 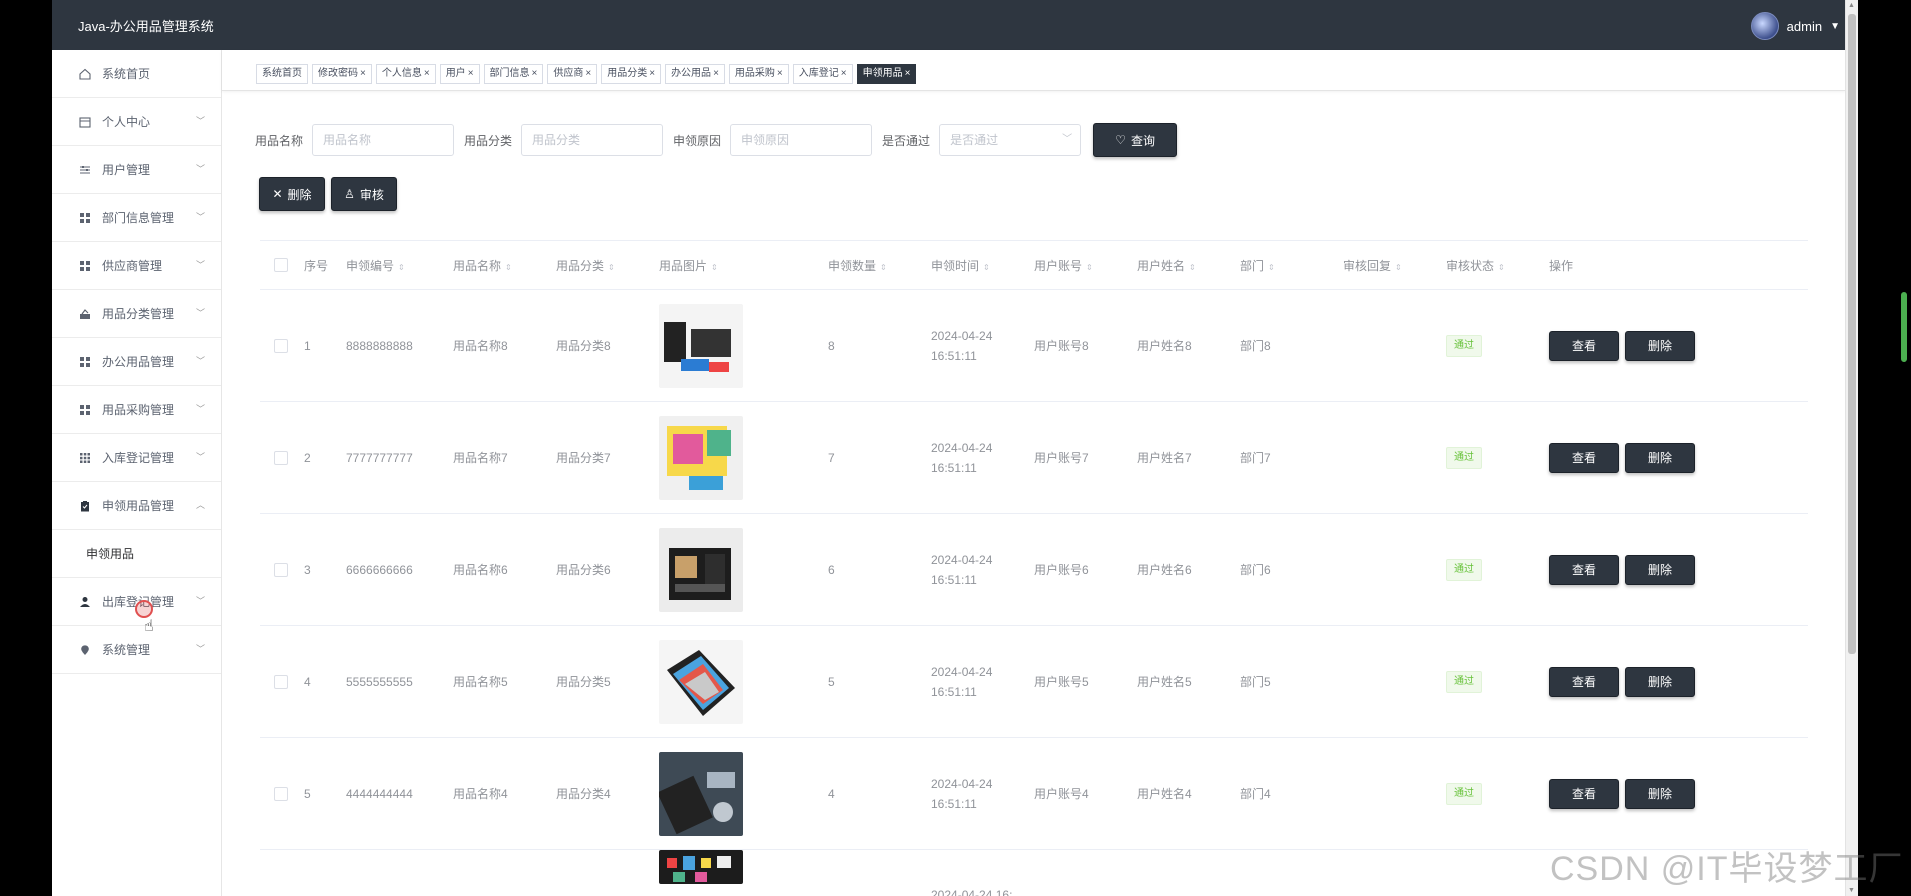 I want to click on header-category: 用品分类 ⇕, so click(x=607, y=265).